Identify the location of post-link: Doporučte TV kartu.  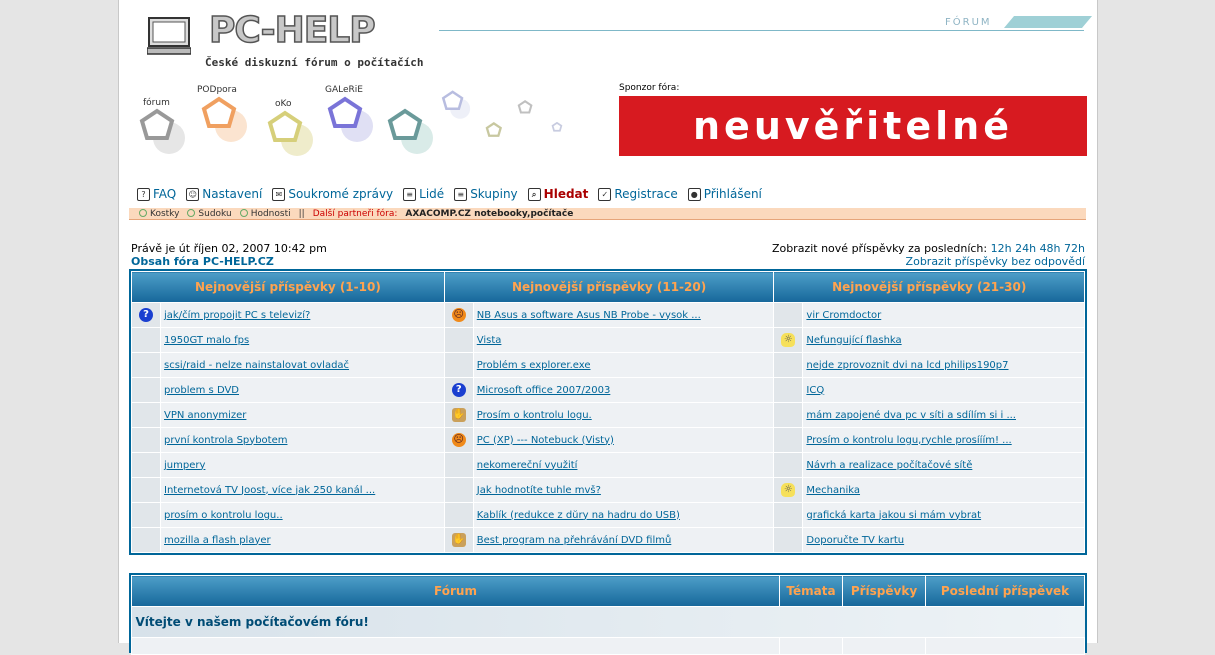
(855, 540).